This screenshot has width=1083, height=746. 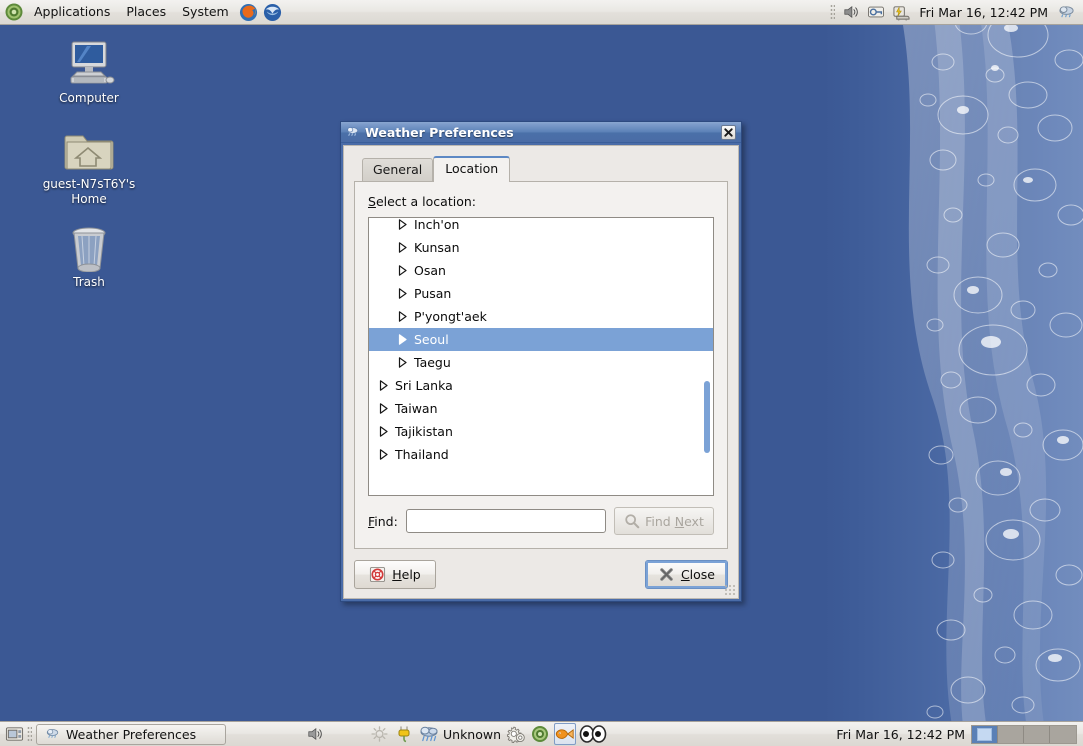 What do you see at coordinates (425, 201) in the screenshot?
I see `select-location-rest: elect a location:` at bounding box center [425, 201].